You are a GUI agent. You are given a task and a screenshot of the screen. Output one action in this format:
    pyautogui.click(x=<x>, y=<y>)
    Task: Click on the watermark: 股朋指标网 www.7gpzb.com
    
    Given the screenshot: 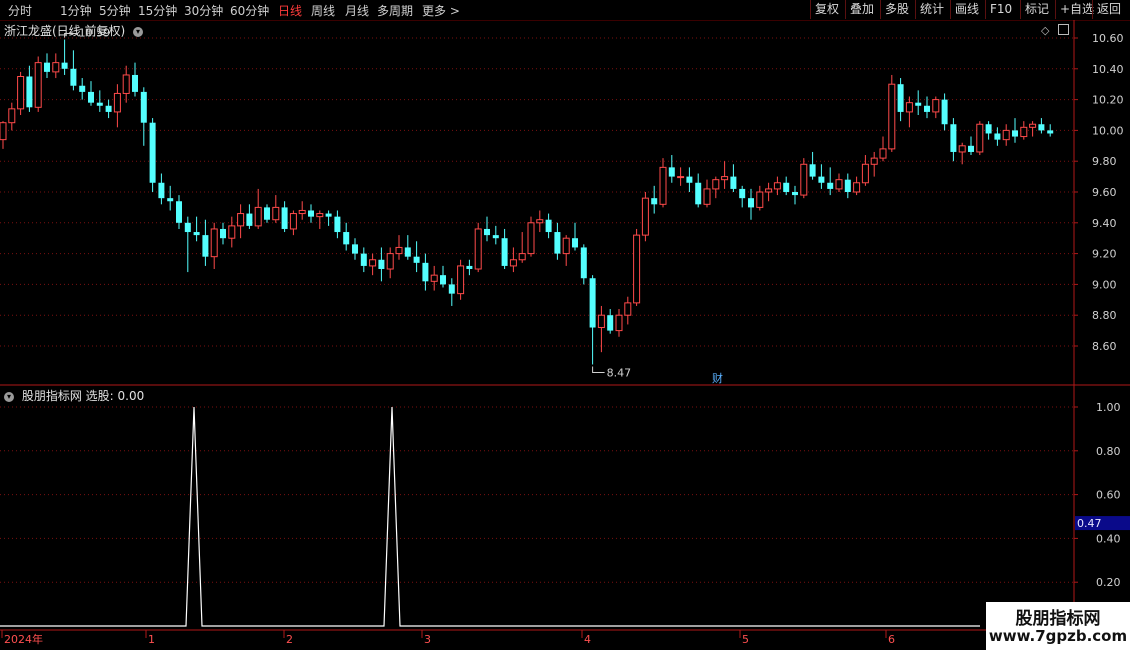 What is the action you would take?
    pyautogui.click(x=1058, y=626)
    